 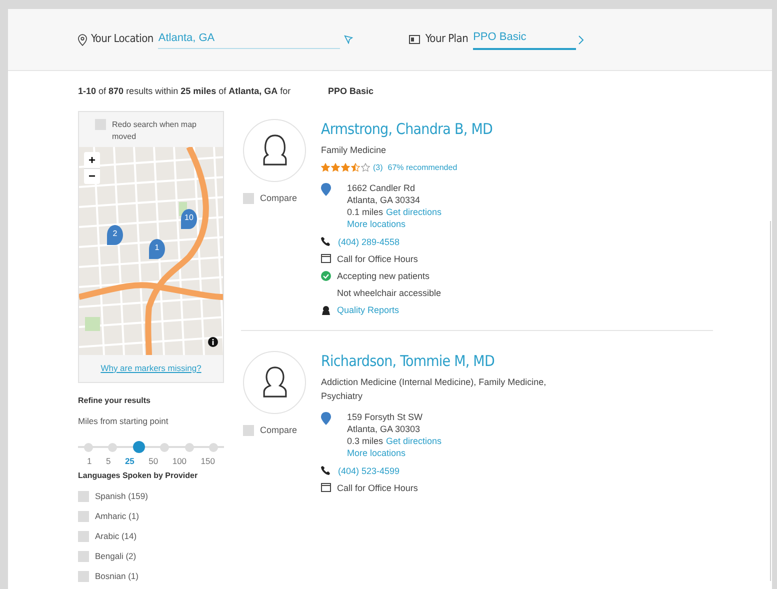 What do you see at coordinates (92, 160) in the screenshot?
I see `zoom-in-button: +` at bounding box center [92, 160].